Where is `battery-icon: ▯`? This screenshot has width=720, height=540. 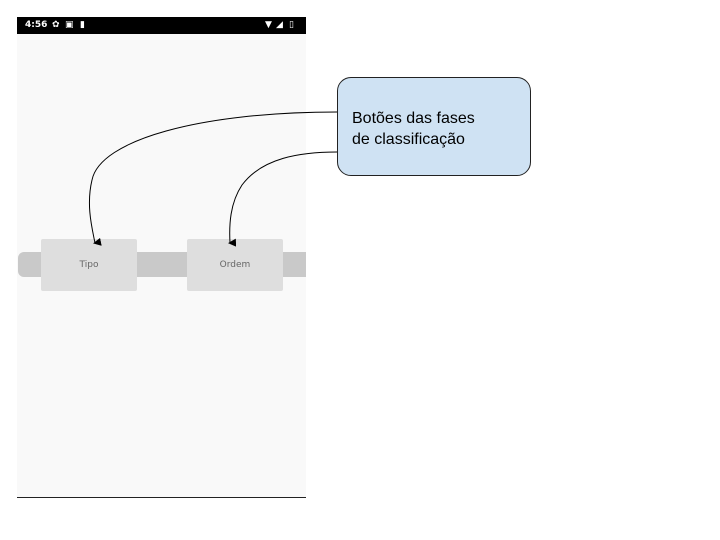 battery-icon: ▯ is located at coordinates (291, 25).